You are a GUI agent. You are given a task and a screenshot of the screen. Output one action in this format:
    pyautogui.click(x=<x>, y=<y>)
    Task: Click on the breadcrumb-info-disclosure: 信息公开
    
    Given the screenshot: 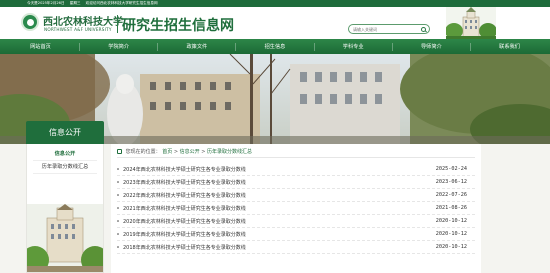 What is the action you would take?
    pyautogui.click(x=190, y=152)
    